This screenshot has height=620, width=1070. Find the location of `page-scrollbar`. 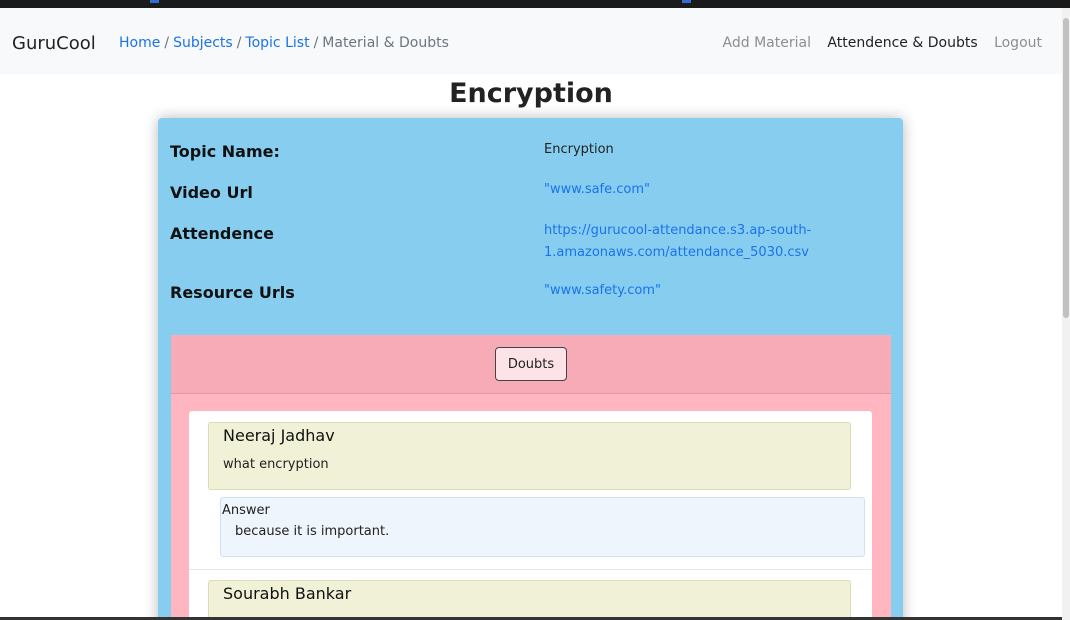

page-scrollbar is located at coordinates (1066, 314).